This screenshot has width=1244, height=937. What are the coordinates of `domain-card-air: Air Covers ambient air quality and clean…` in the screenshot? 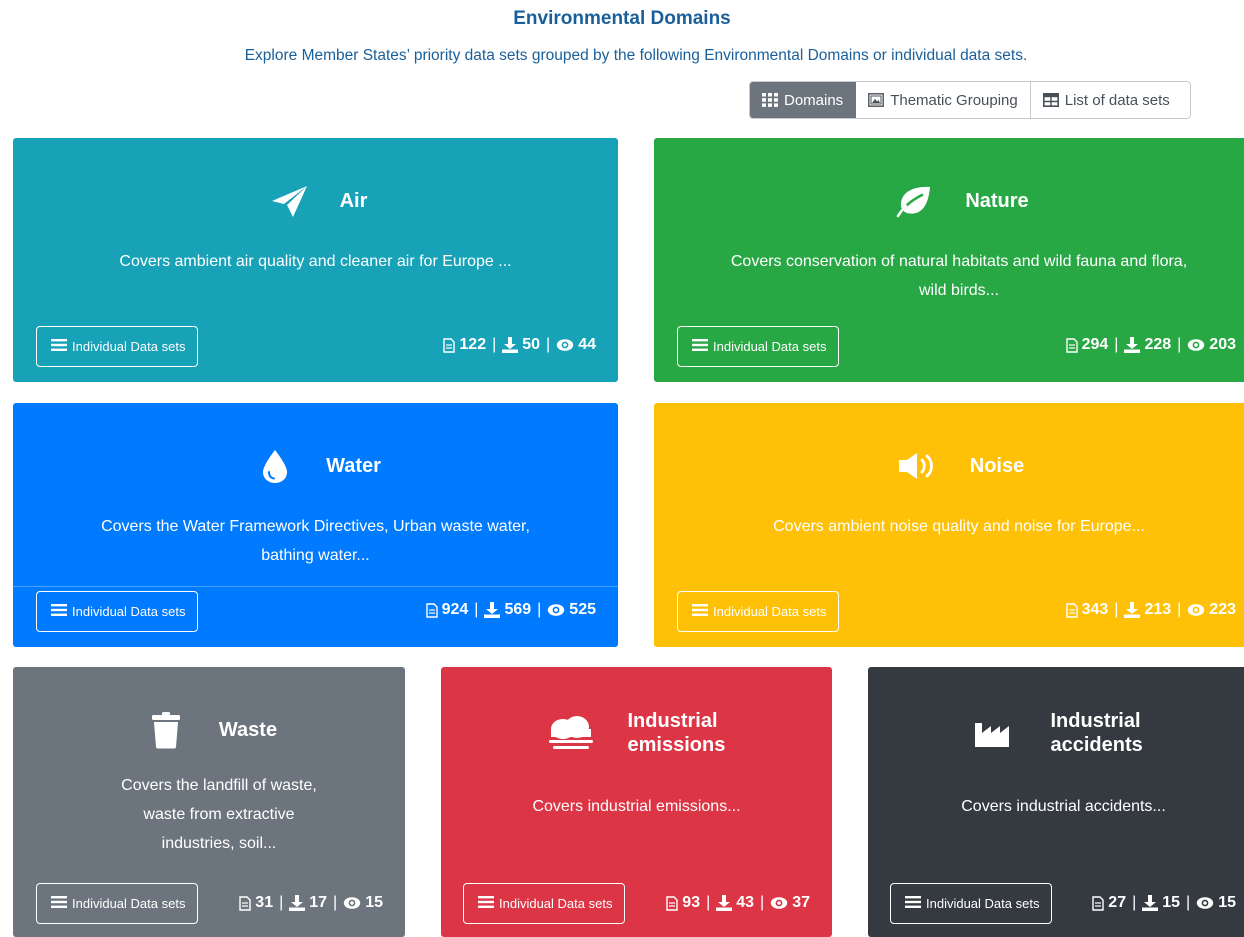 It's located at (315, 260).